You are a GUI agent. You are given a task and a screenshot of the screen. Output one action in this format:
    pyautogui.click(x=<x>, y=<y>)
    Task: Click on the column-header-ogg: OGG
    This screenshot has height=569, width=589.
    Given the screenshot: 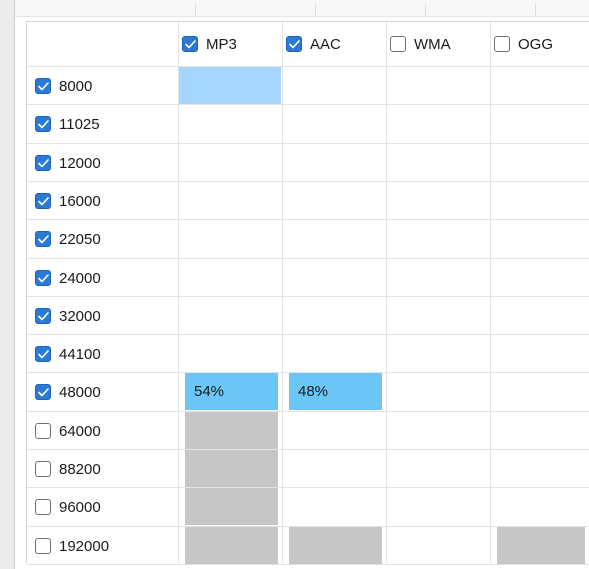 What is the action you would take?
    pyautogui.click(x=539, y=44)
    